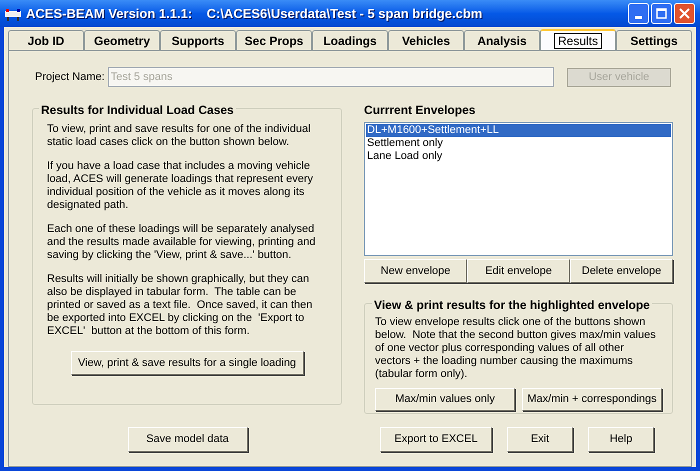  I want to click on close-button, so click(684, 13).